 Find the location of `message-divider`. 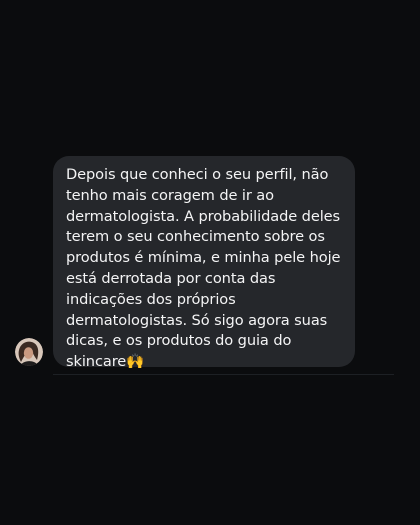

message-divider is located at coordinates (223, 374).